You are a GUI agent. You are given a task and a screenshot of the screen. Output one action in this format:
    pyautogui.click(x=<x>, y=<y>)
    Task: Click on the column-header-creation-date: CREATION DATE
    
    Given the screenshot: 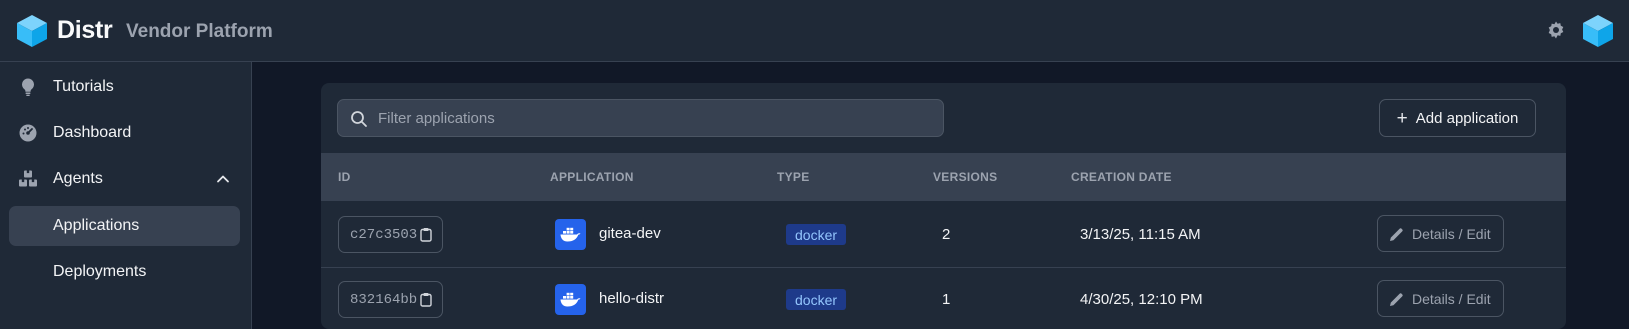 What is the action you would take?
    pyautogui.click(x=1121, y=177)
    